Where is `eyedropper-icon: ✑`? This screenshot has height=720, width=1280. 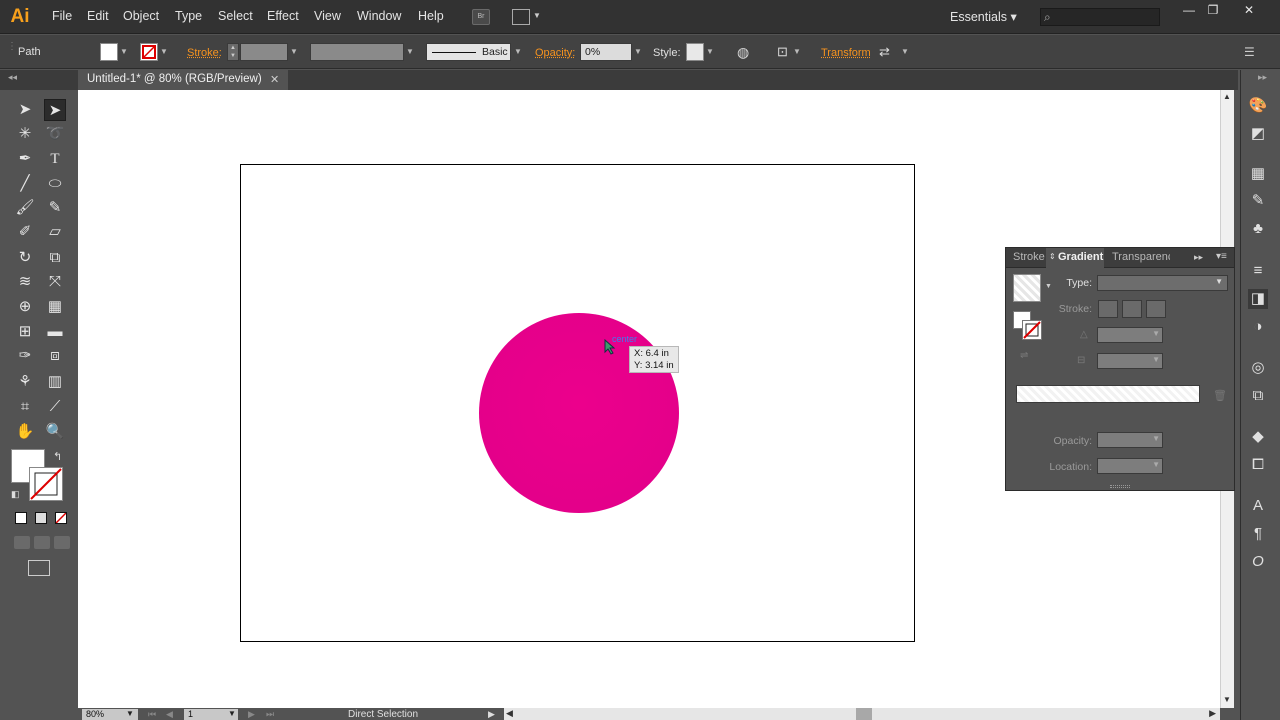 eyedropper-icon: ✑ is located at coordinates (25, 356).